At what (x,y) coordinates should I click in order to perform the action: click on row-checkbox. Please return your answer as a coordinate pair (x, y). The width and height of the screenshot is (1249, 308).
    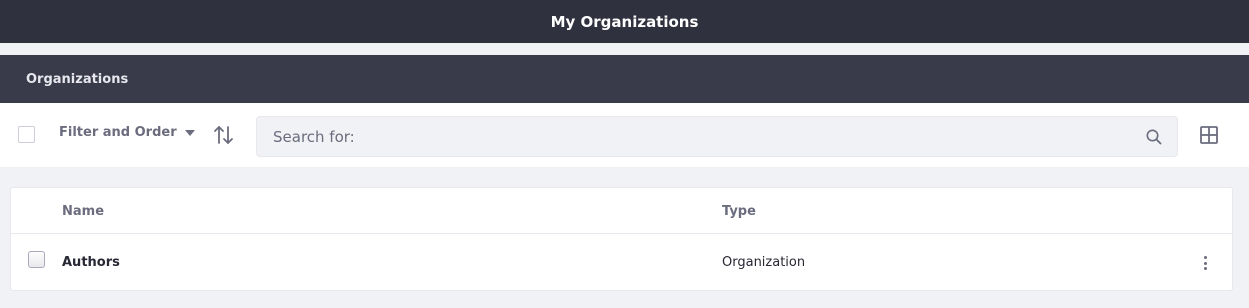
    Looking at the image, I should click on (36, 259).